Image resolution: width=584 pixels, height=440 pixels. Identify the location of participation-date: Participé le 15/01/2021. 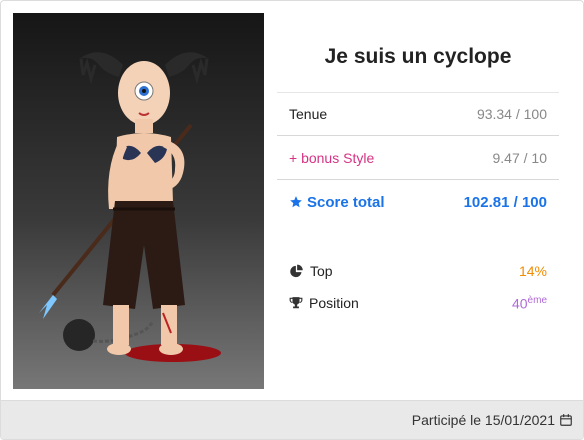
(483, 420).